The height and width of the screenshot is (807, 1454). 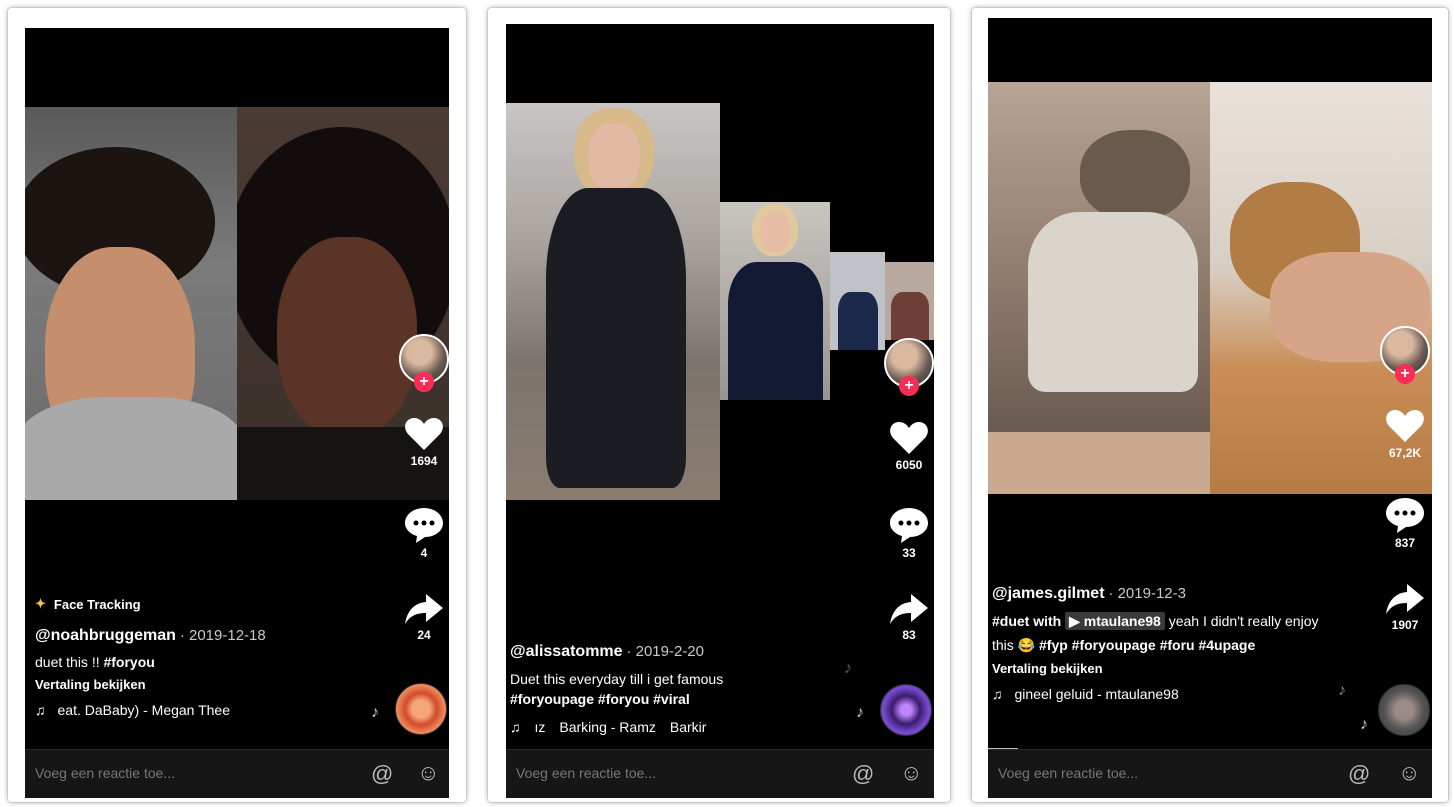 I want to click on comment-bubble-icon, so click(x=909, y=525).